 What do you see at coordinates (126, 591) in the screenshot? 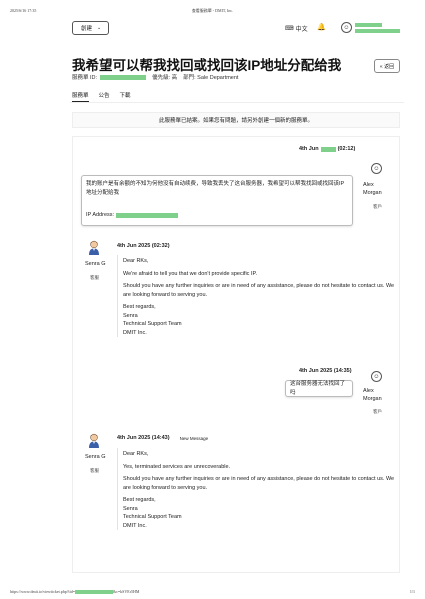
I see `print-url-suffix: &c=kSVEr5HM` at bounding box center [126, 591].